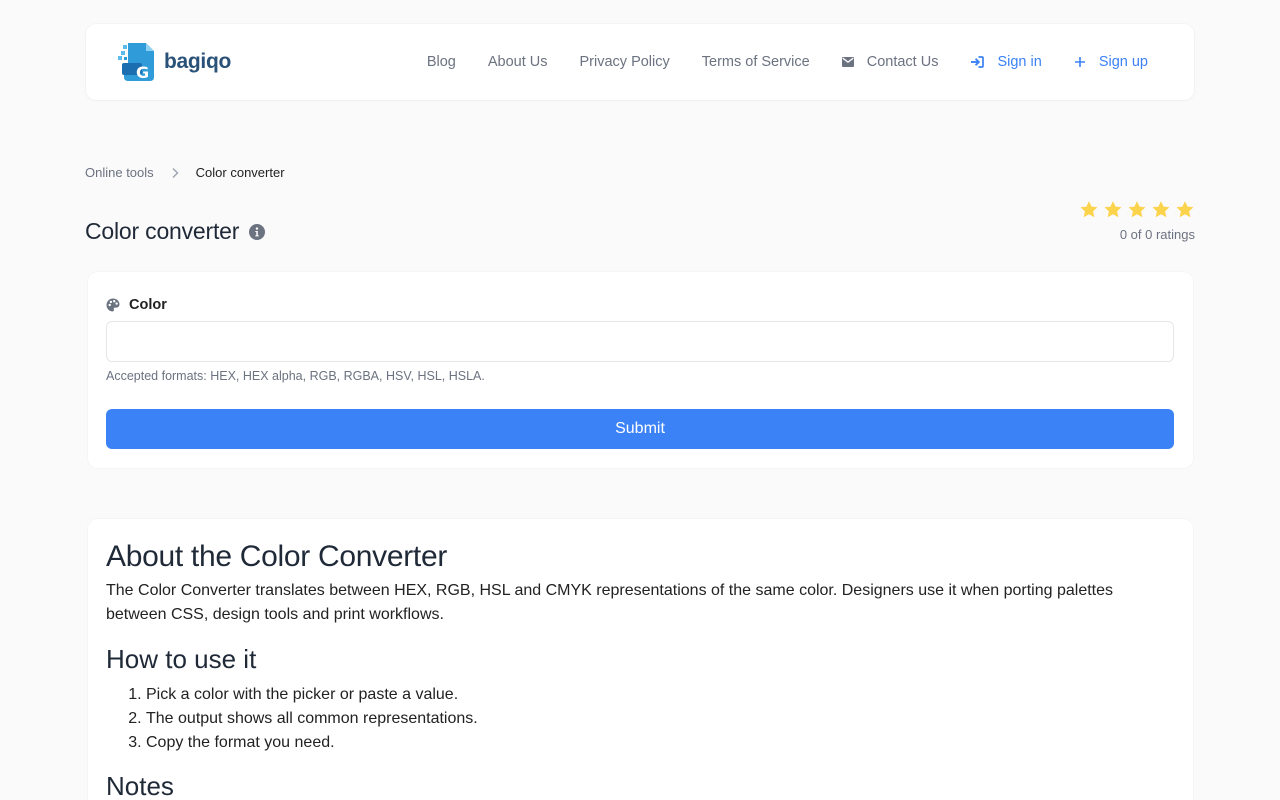  What do you see at coordinates (756, 62) in the screenshot?
I see `nav-terms-link: Terms of Service` at bounding box center [756, 62].